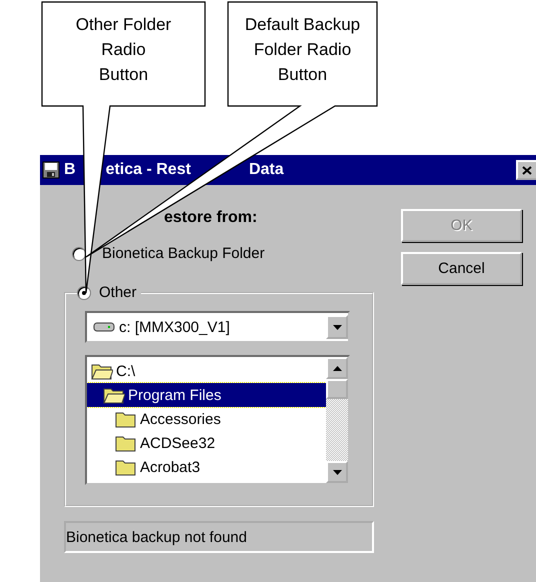  Describe the element at coordinates (266, 170) in the screenshot. I see `window-title: Data` at that location.